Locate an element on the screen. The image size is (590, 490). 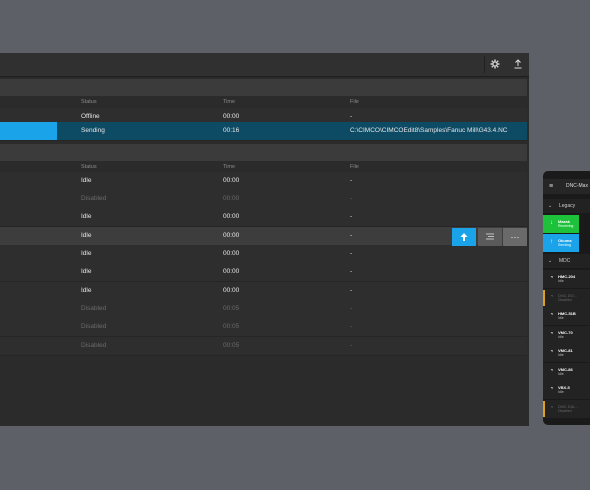
progress-bar is located at coordinates (28, 131).